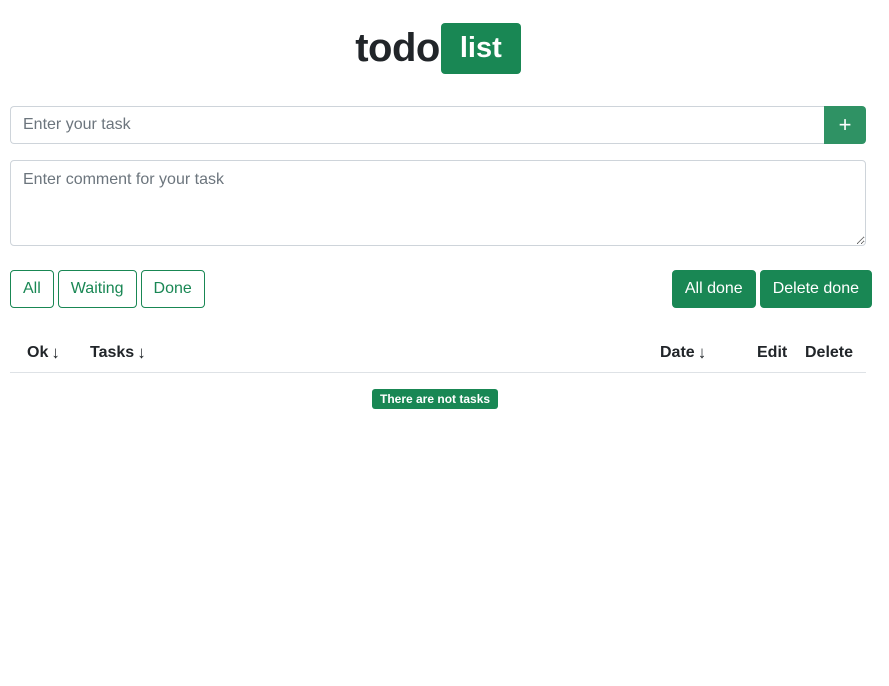 The width and height of the screenshot is (889, 686). What do you see at coordinates (417, 125) in the screenshot?
I see `task-input` at bounding box center [417, 125].